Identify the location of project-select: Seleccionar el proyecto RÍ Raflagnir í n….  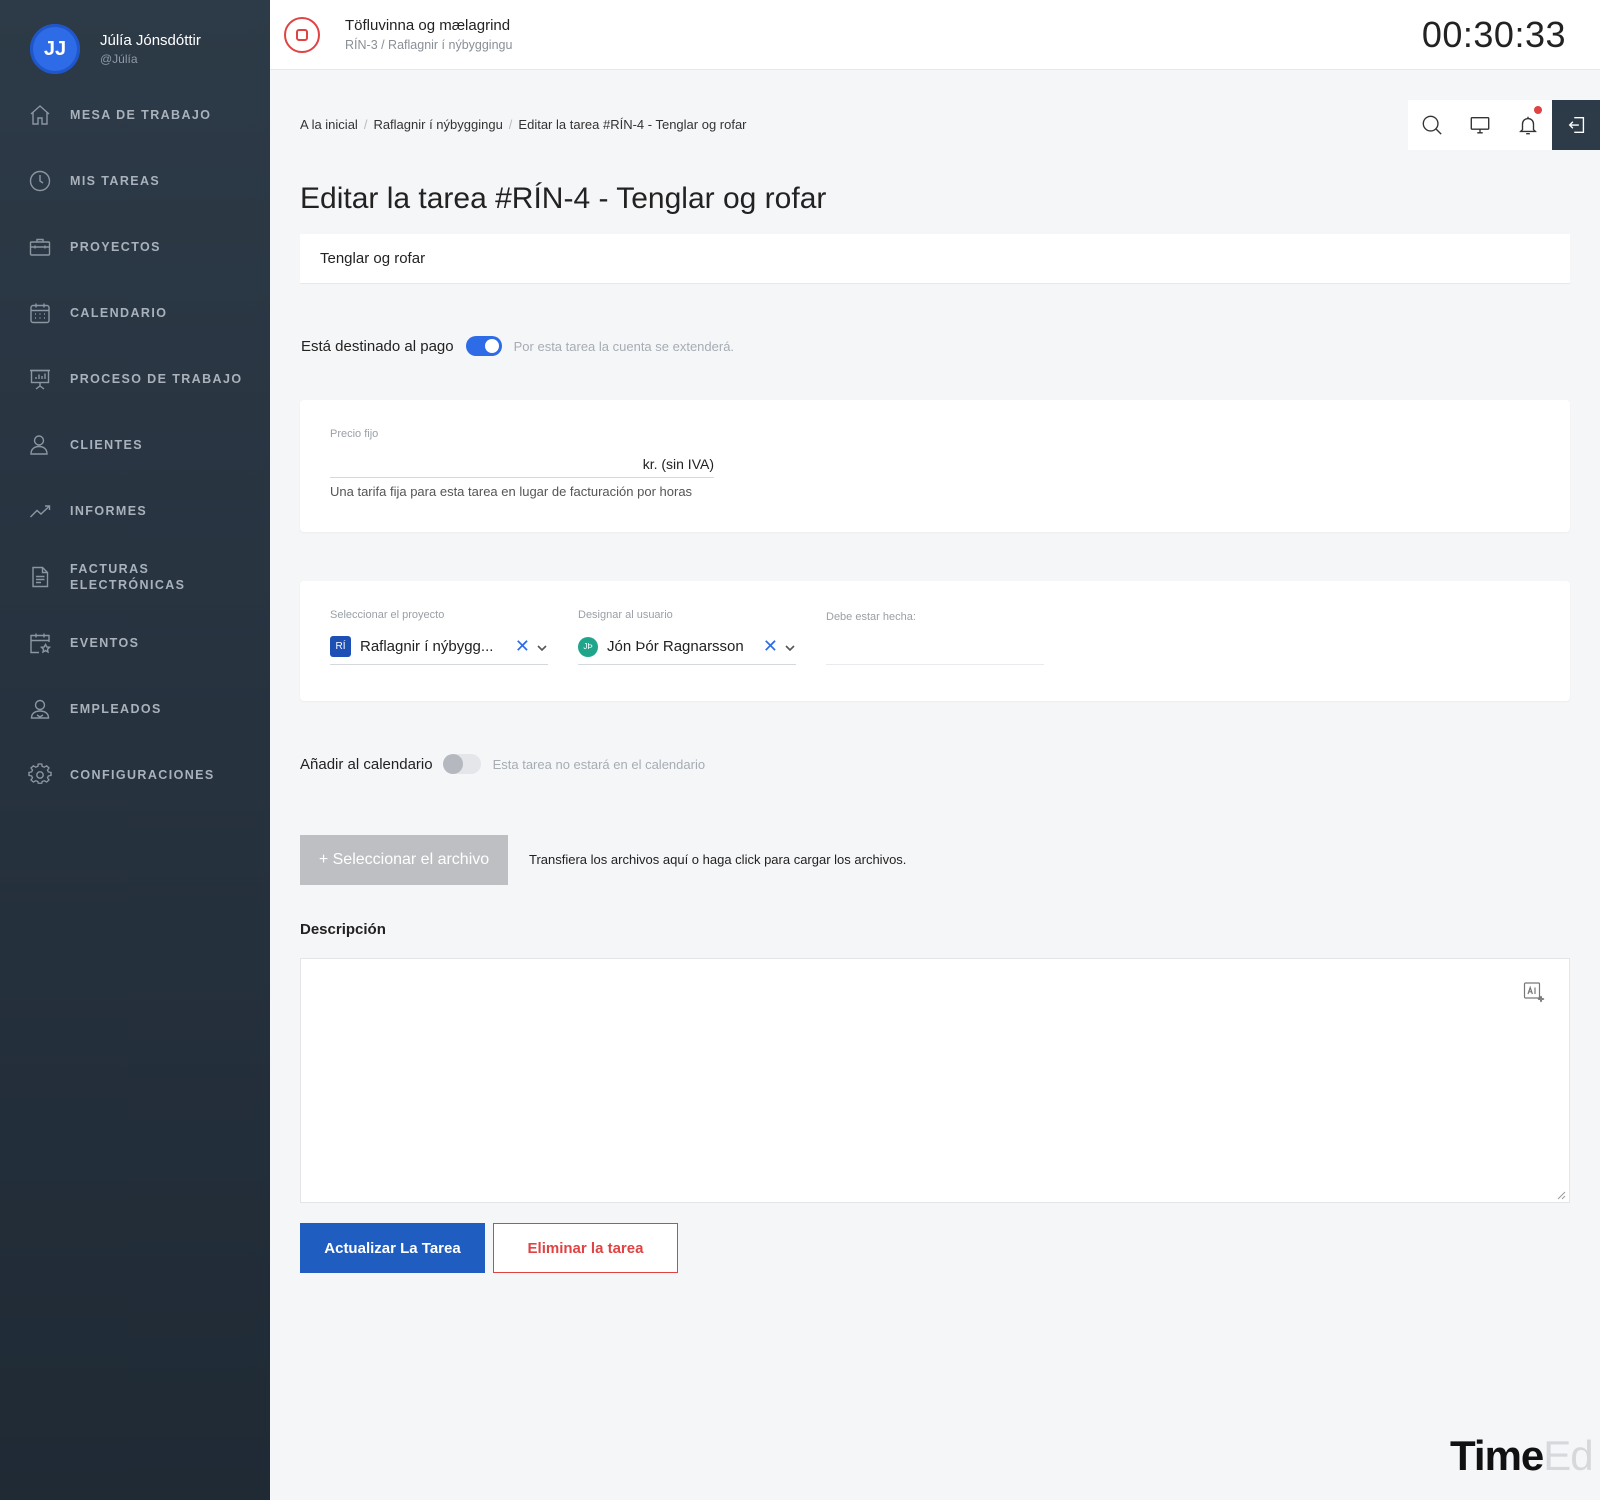
(439, 637).